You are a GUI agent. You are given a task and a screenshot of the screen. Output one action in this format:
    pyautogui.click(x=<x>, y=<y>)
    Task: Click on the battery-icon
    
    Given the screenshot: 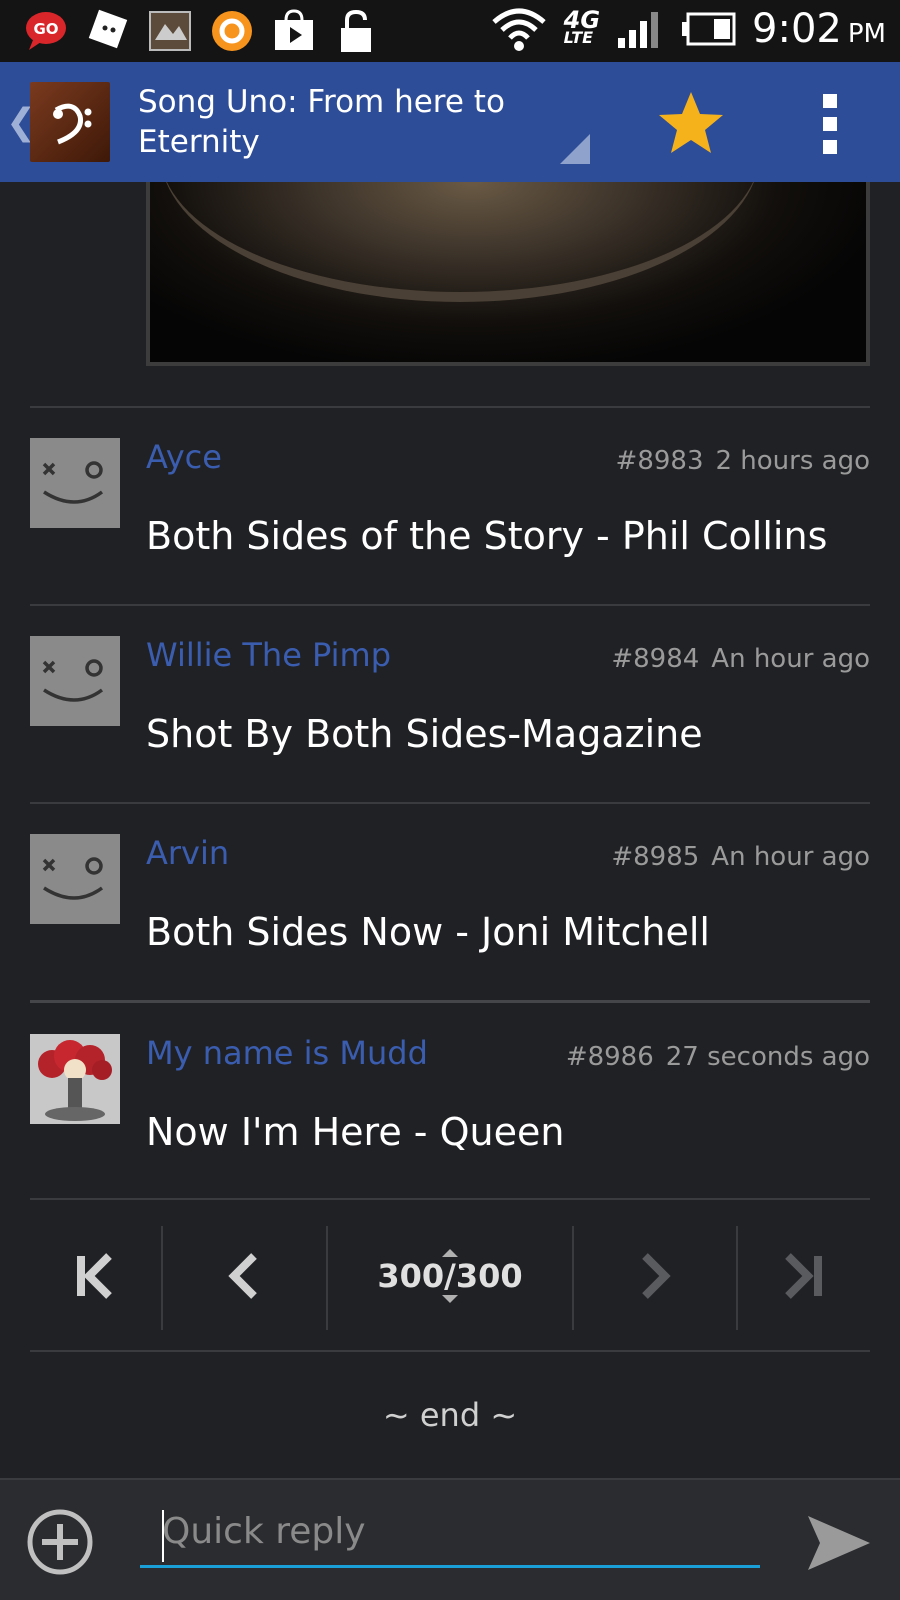 What is the action you would take?
    pyautogui.click(x=709, y=29)
    